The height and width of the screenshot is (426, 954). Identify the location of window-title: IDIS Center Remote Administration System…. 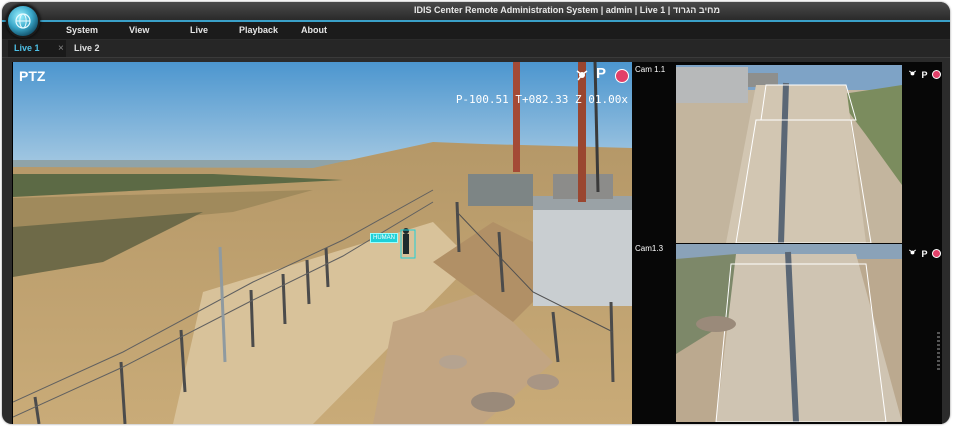
(567, 10).